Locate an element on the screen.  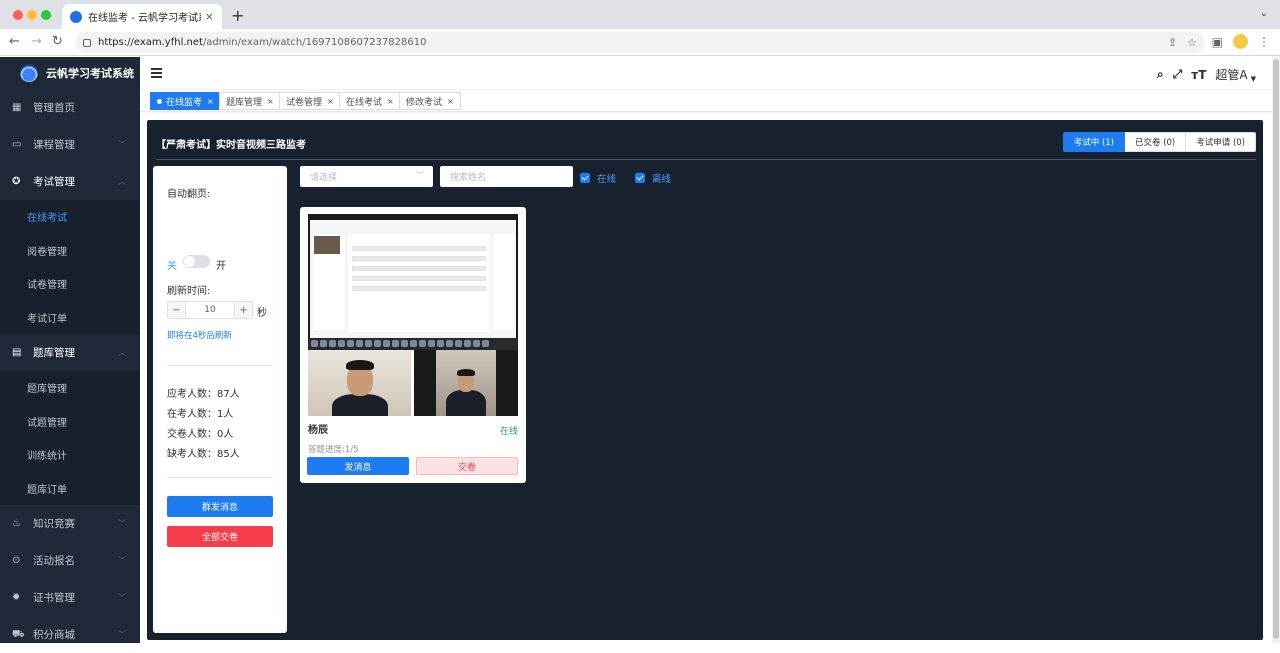
refresh-value: 10 is located at coordinates (210, 310).